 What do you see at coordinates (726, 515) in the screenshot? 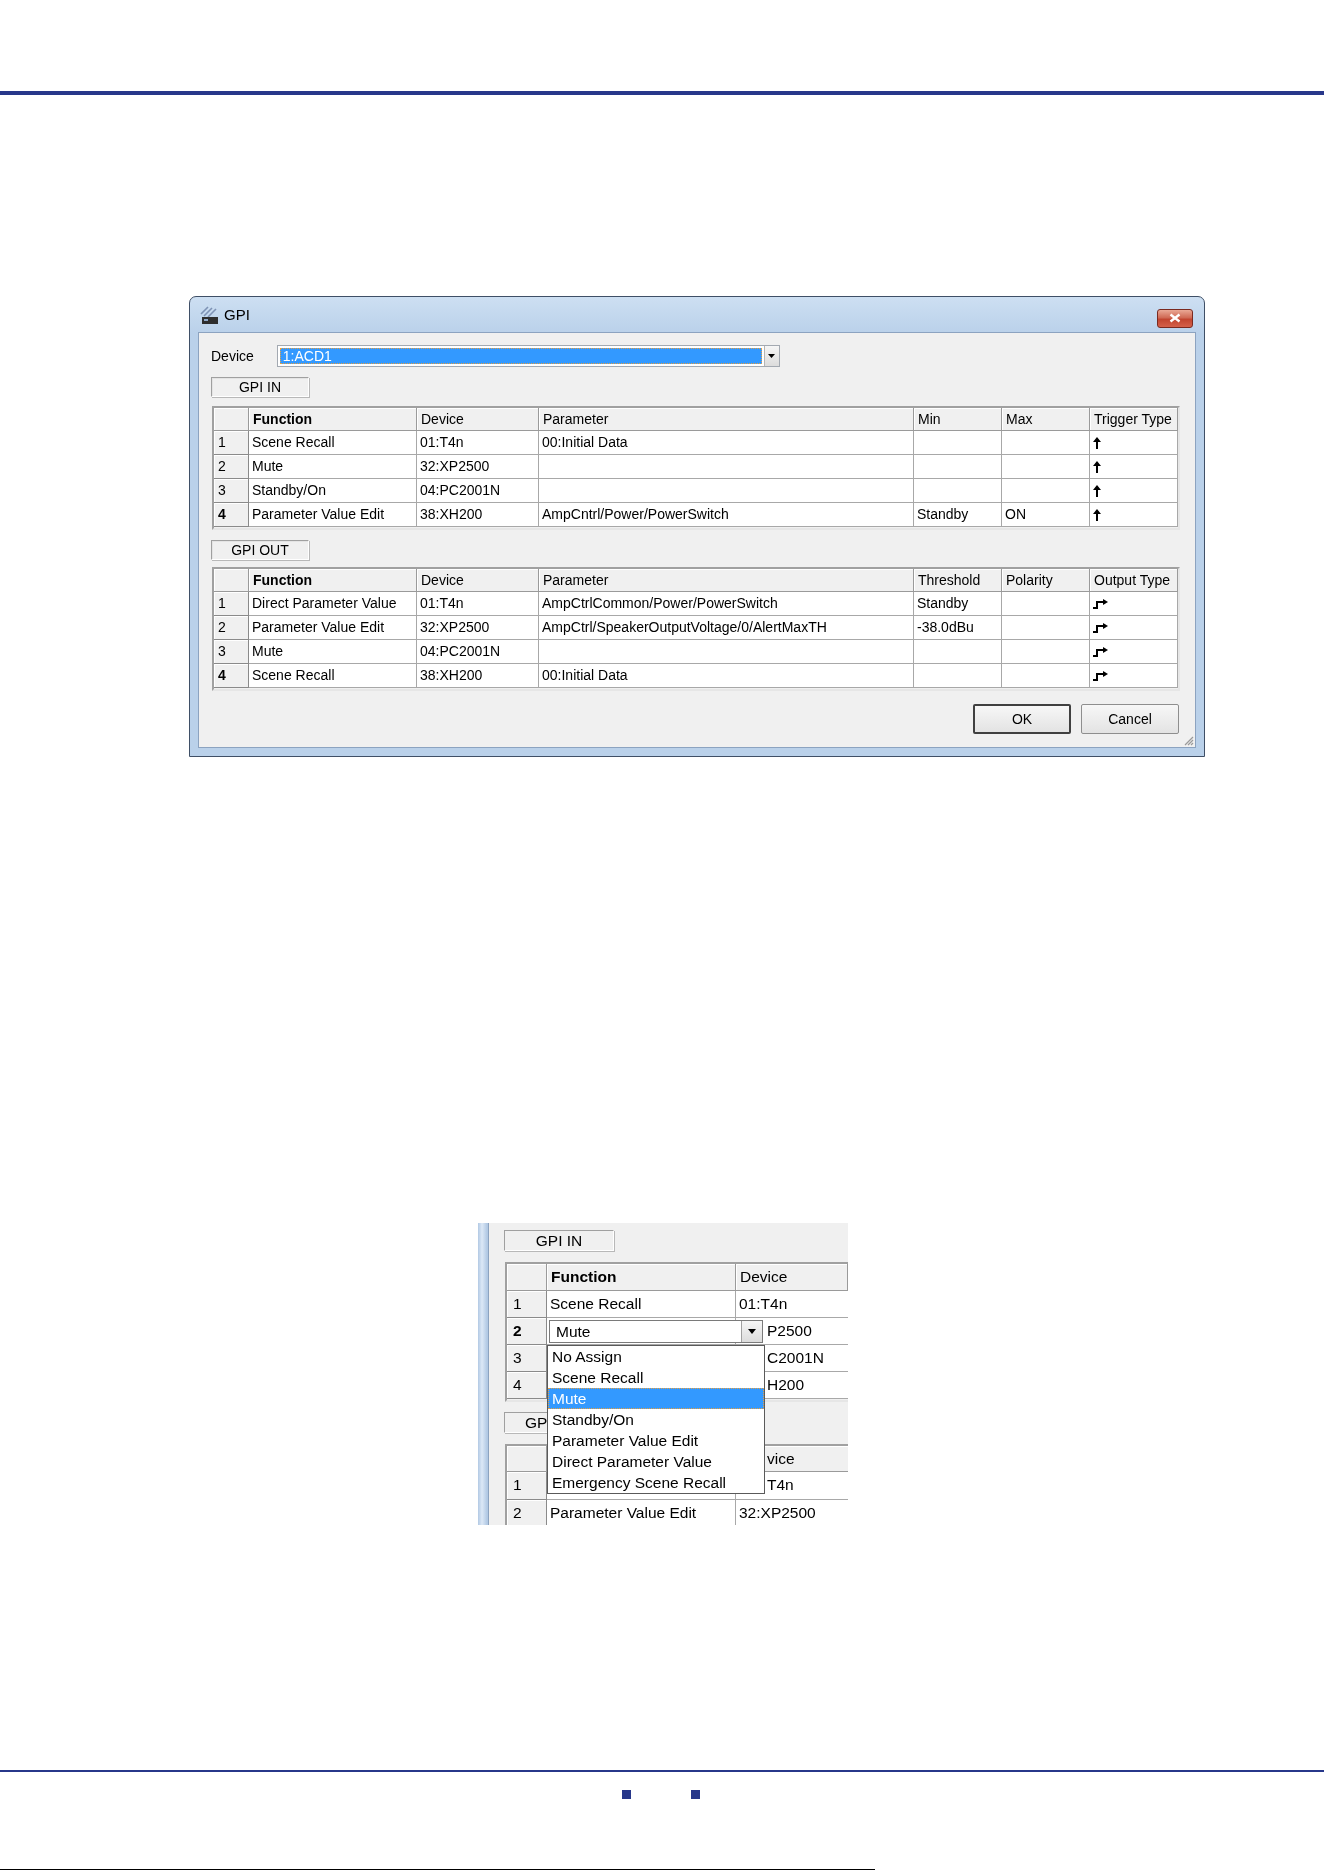
I see `table-cell: AmpCntrl/Power/PowerSwitch` at bounding box center [726, 515].